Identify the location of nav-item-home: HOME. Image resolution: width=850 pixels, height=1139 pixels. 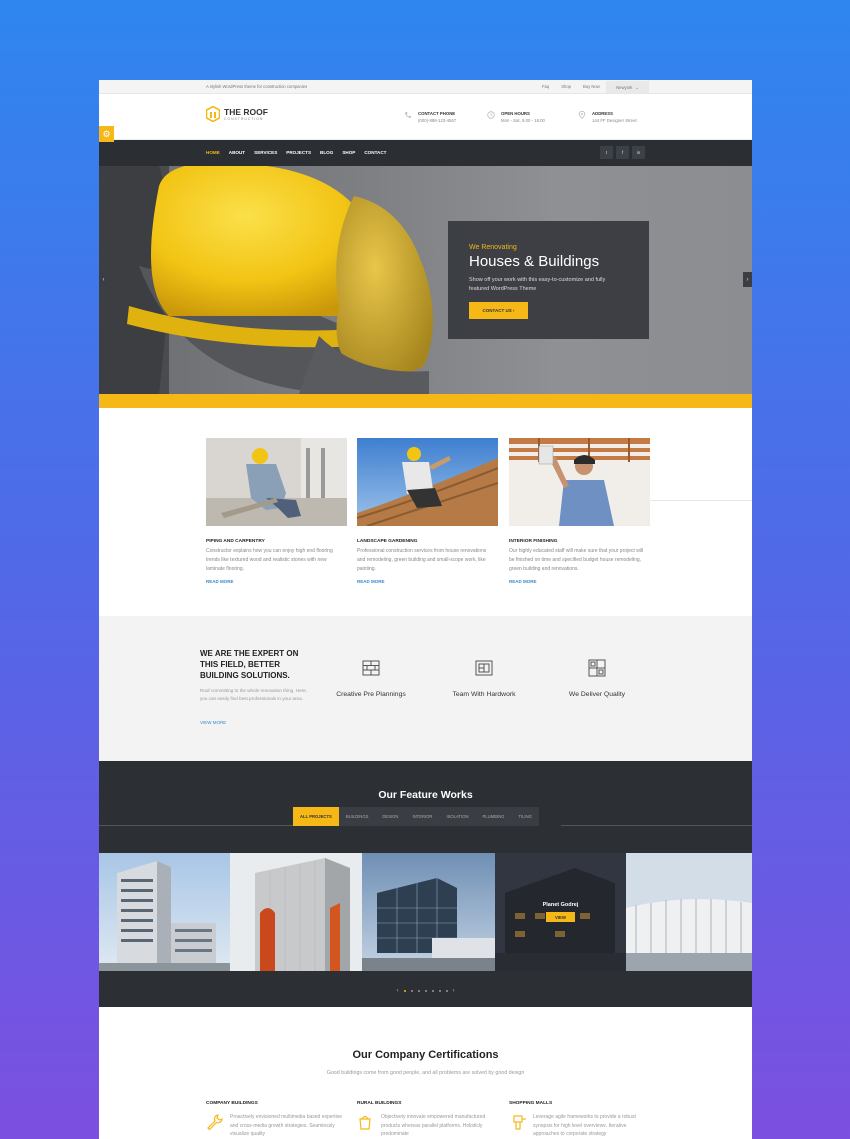
(213, 152).